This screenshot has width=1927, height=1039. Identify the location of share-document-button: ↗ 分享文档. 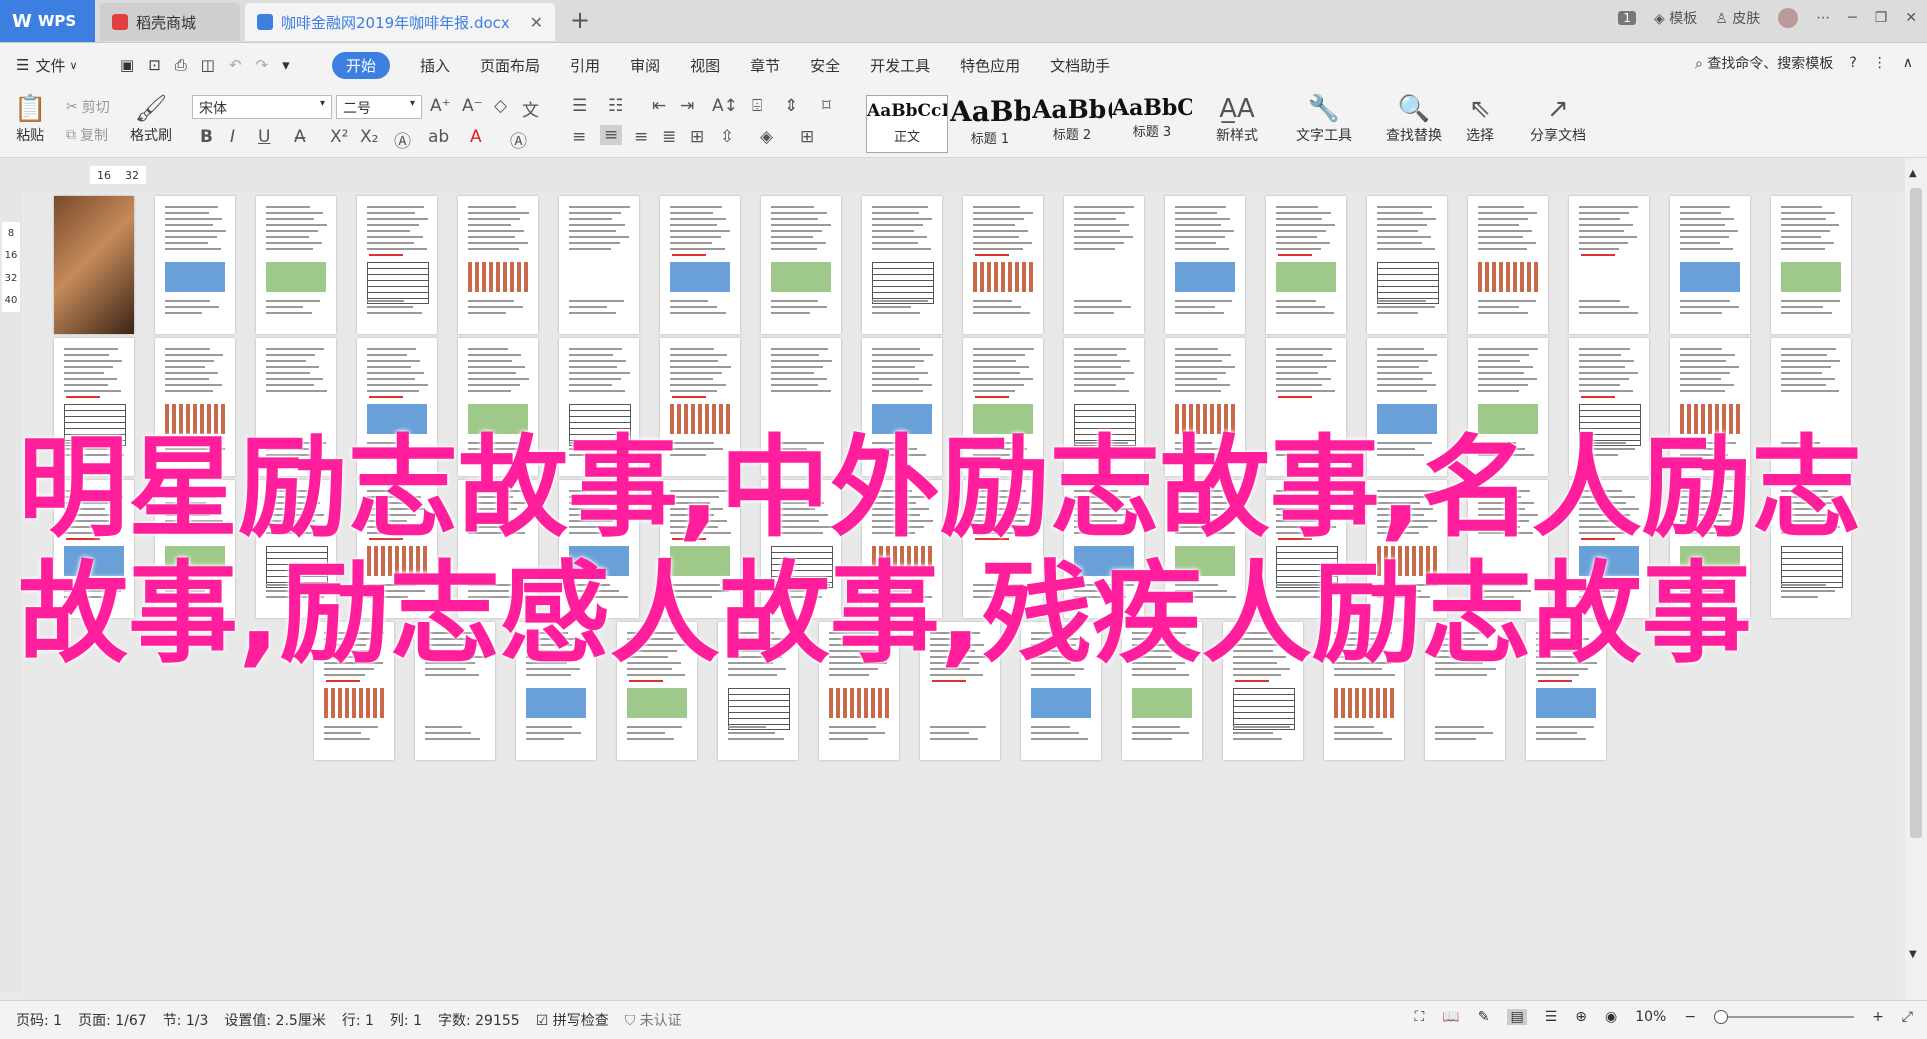
(1558, 119).